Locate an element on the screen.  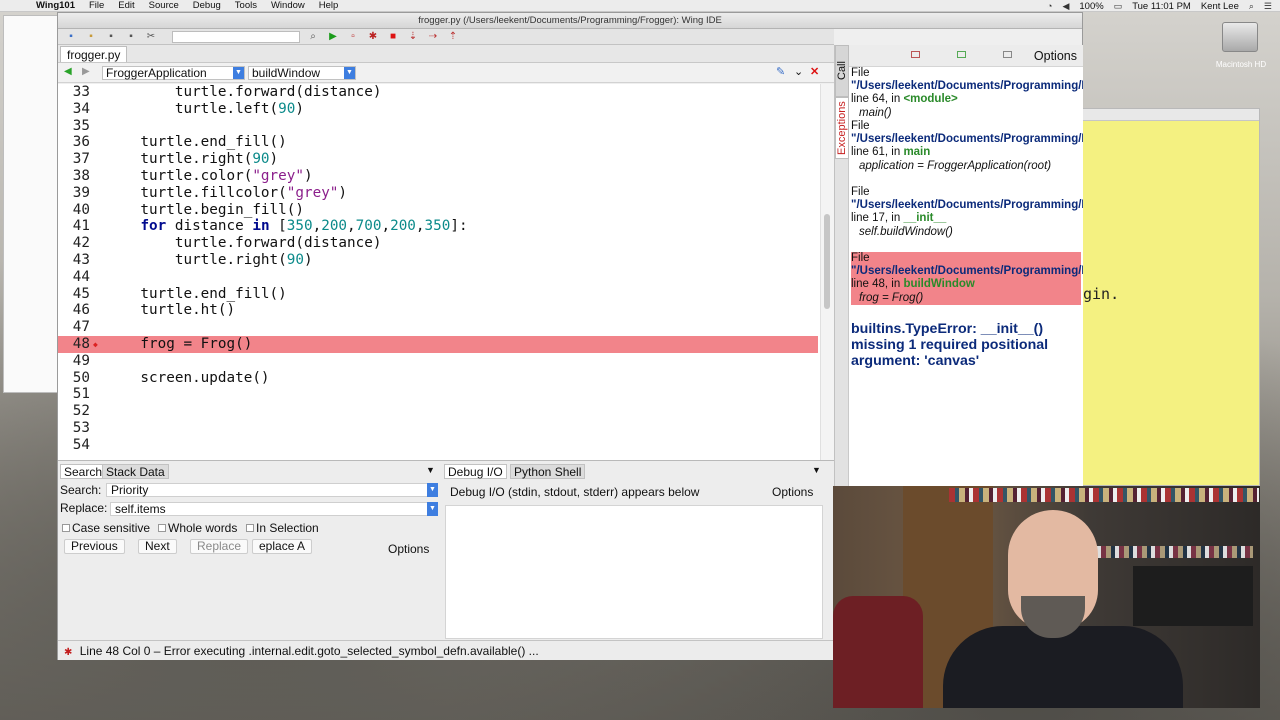
line-number: 43 is located at coordinates (74, 260).